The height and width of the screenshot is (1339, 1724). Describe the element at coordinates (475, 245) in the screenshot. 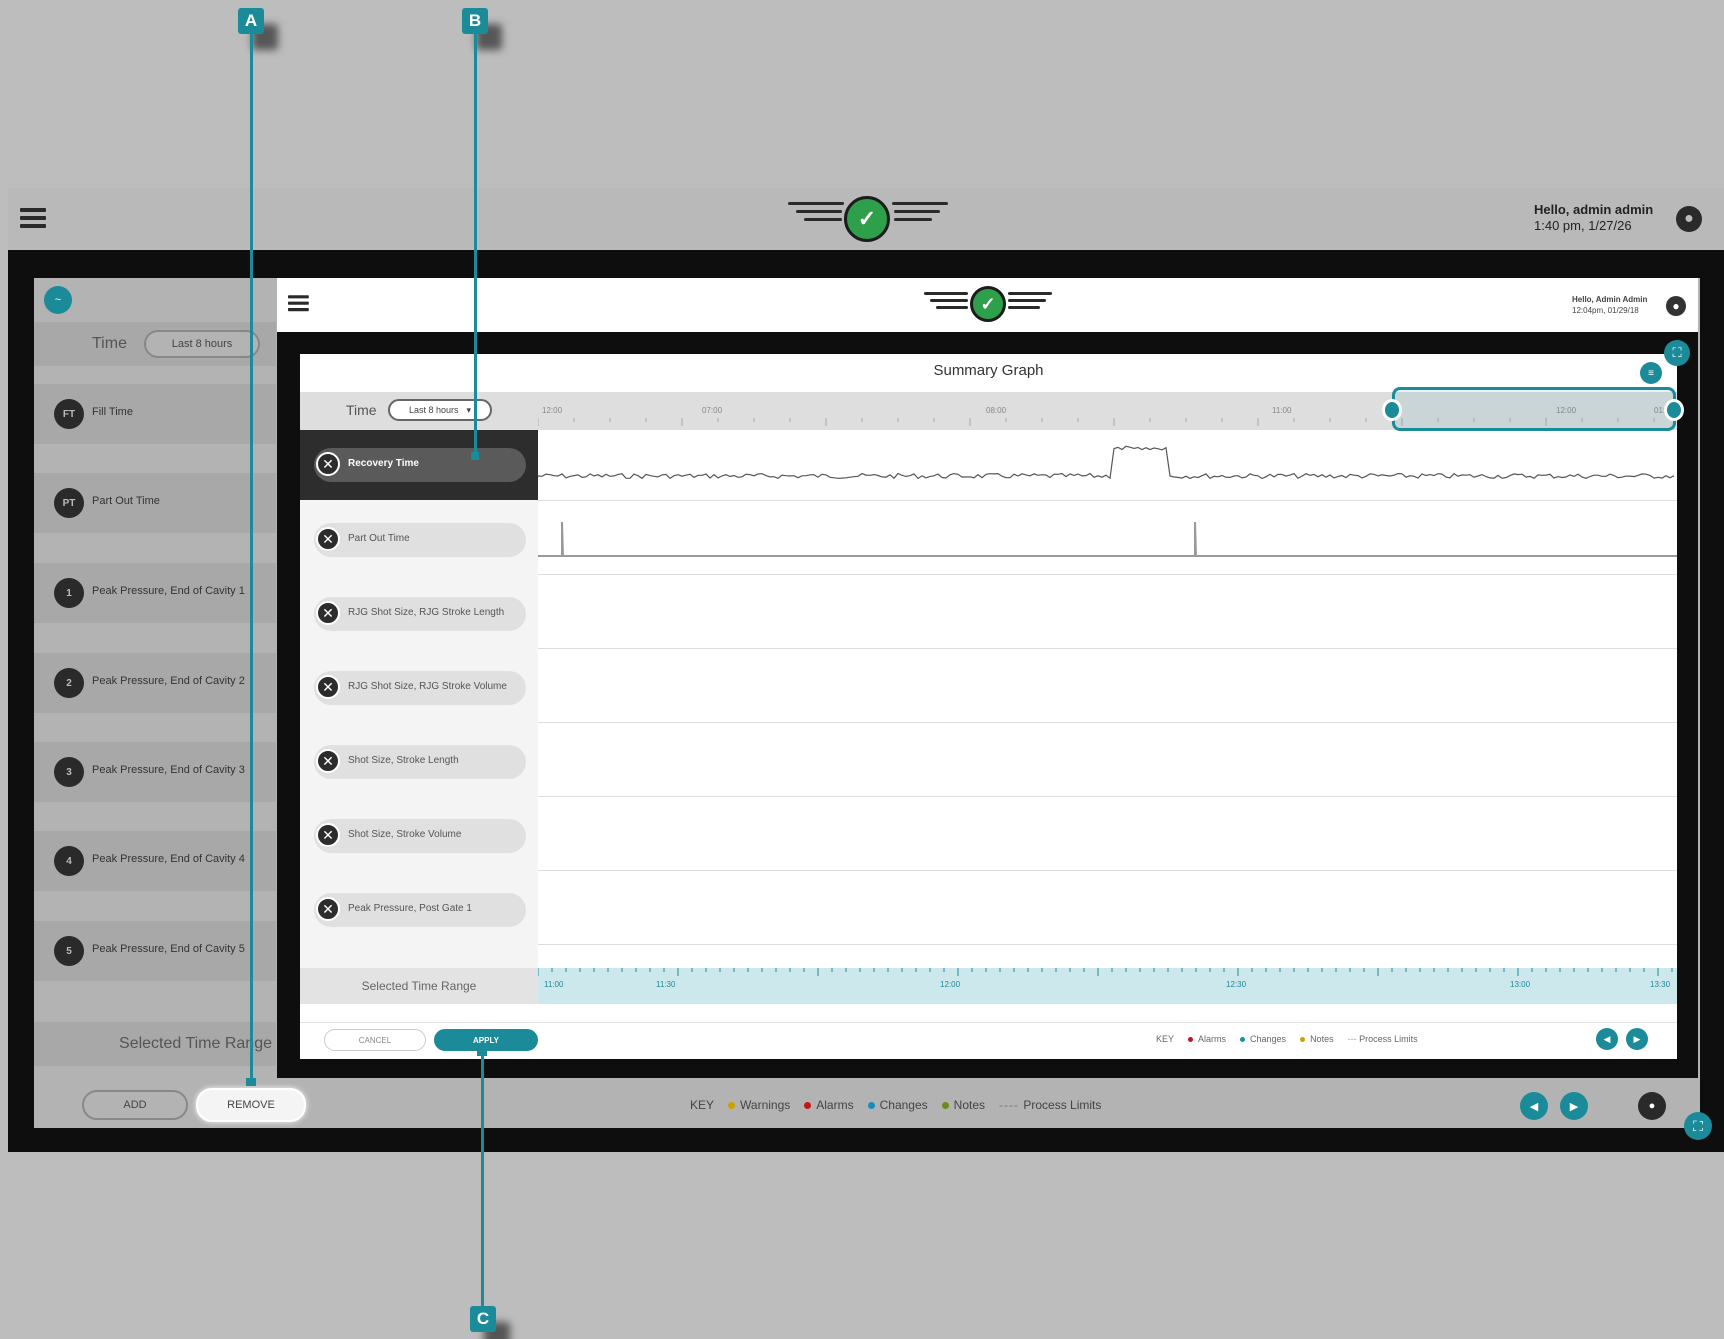

I see `callout-b-line` at that location.